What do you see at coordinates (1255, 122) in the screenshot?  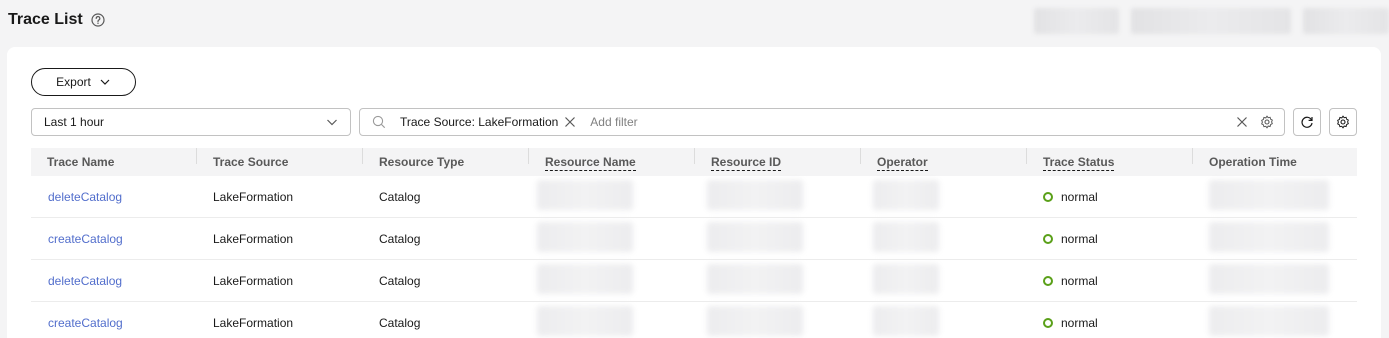 I see `search-end-icons` at bounding box center [1255, 122].